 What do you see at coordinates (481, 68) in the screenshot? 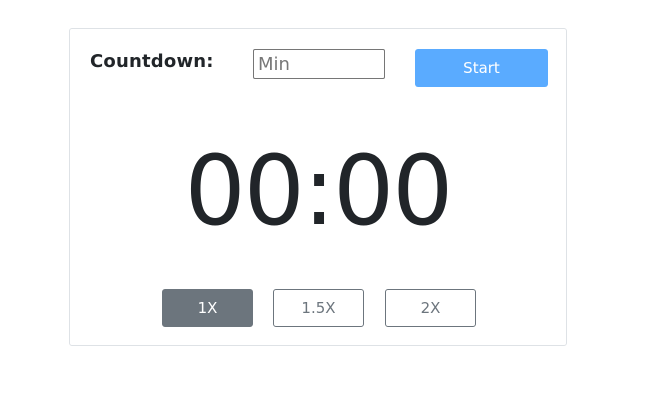
I see `start-button: Start` at bounding box center [481, 68].